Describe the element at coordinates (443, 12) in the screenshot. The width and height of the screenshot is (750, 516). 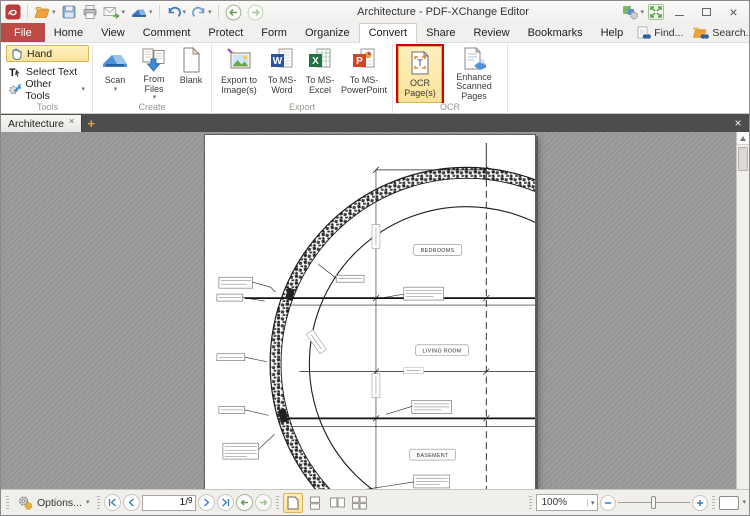
I see `window-title: Architecture - PDF-XChange Editor` at that location.